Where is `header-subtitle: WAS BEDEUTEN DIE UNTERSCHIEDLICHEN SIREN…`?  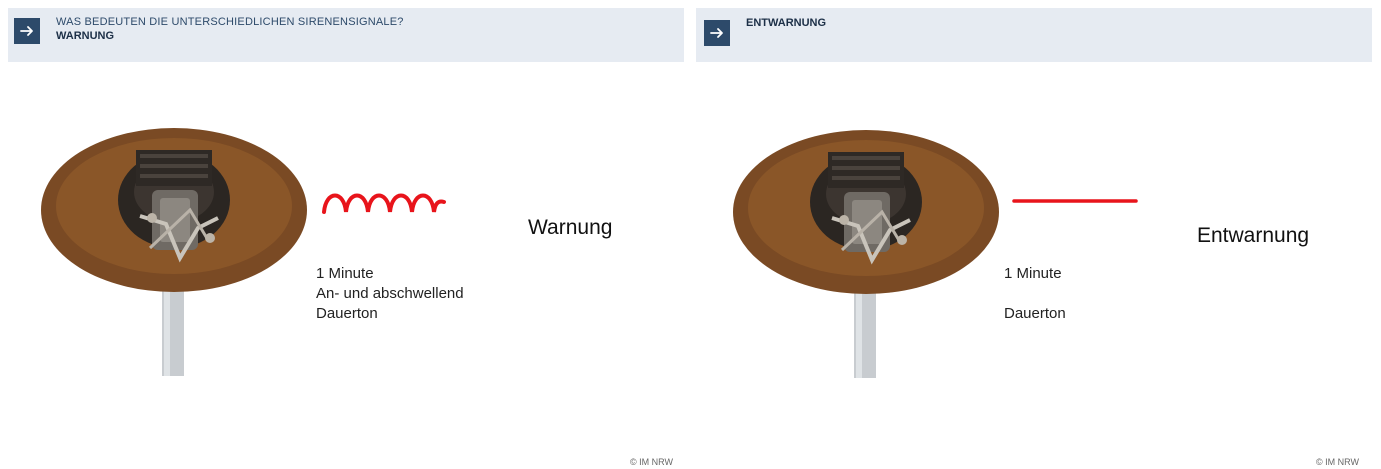 header-subtitle: WAS BEDEUTEN DIE UNTERSCHIEDLICHEN SIREN… is located at coordinates (230, 22).